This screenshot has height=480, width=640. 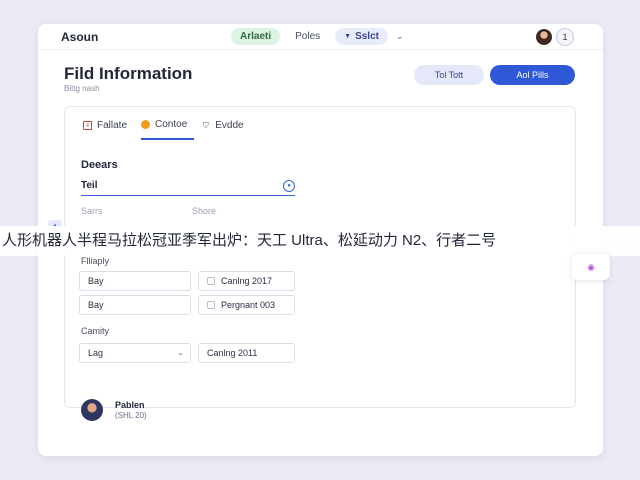 I want to click on page-title: Fild Information, so click(x=128, y=73).